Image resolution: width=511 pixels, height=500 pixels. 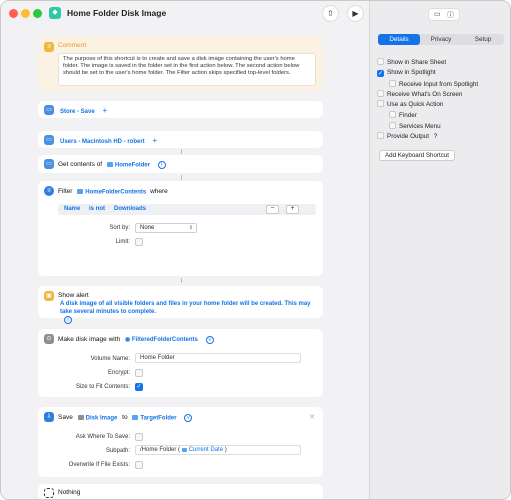 I want to click on store-folder-action: ▭ Store - Save +, so click(x=180, y=109).